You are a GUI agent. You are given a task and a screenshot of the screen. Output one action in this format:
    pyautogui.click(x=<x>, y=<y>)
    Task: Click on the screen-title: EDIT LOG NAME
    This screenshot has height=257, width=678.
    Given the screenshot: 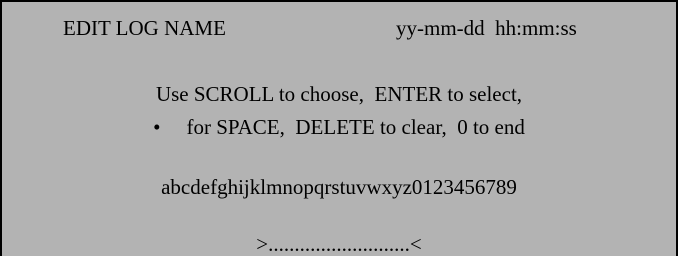 What is the action you would take?
    pyautogui.click(x=144, y=28)
    